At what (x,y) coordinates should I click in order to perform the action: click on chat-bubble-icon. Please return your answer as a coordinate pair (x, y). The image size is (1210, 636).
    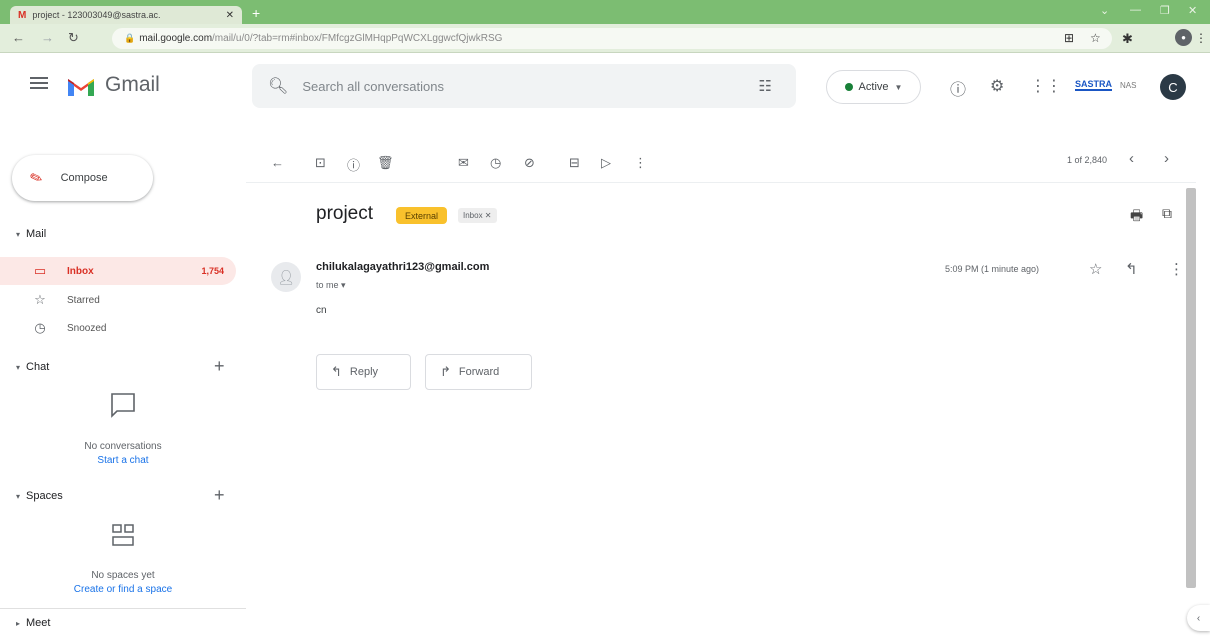
    Looking at the image, I should click on (123, 407).